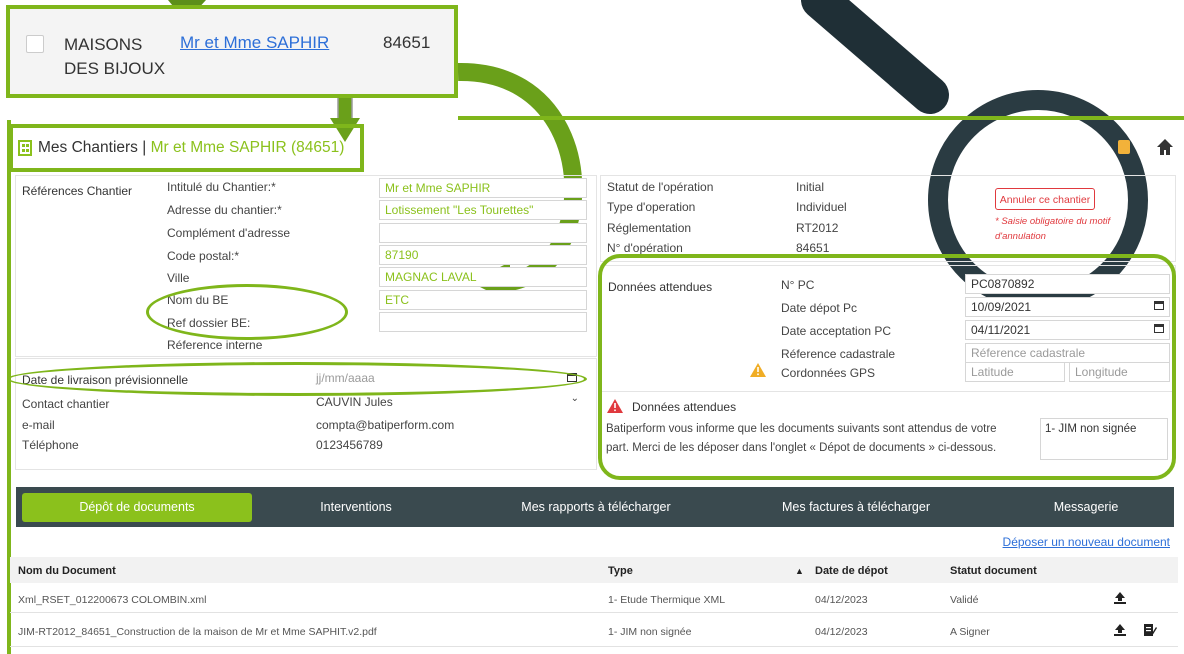 The width and height of the screenshot is (1184, 654). Describe the element at coordinates (215, 345) in the screenshot. I see `field-label-ref-interne: Réference interne` at that location.